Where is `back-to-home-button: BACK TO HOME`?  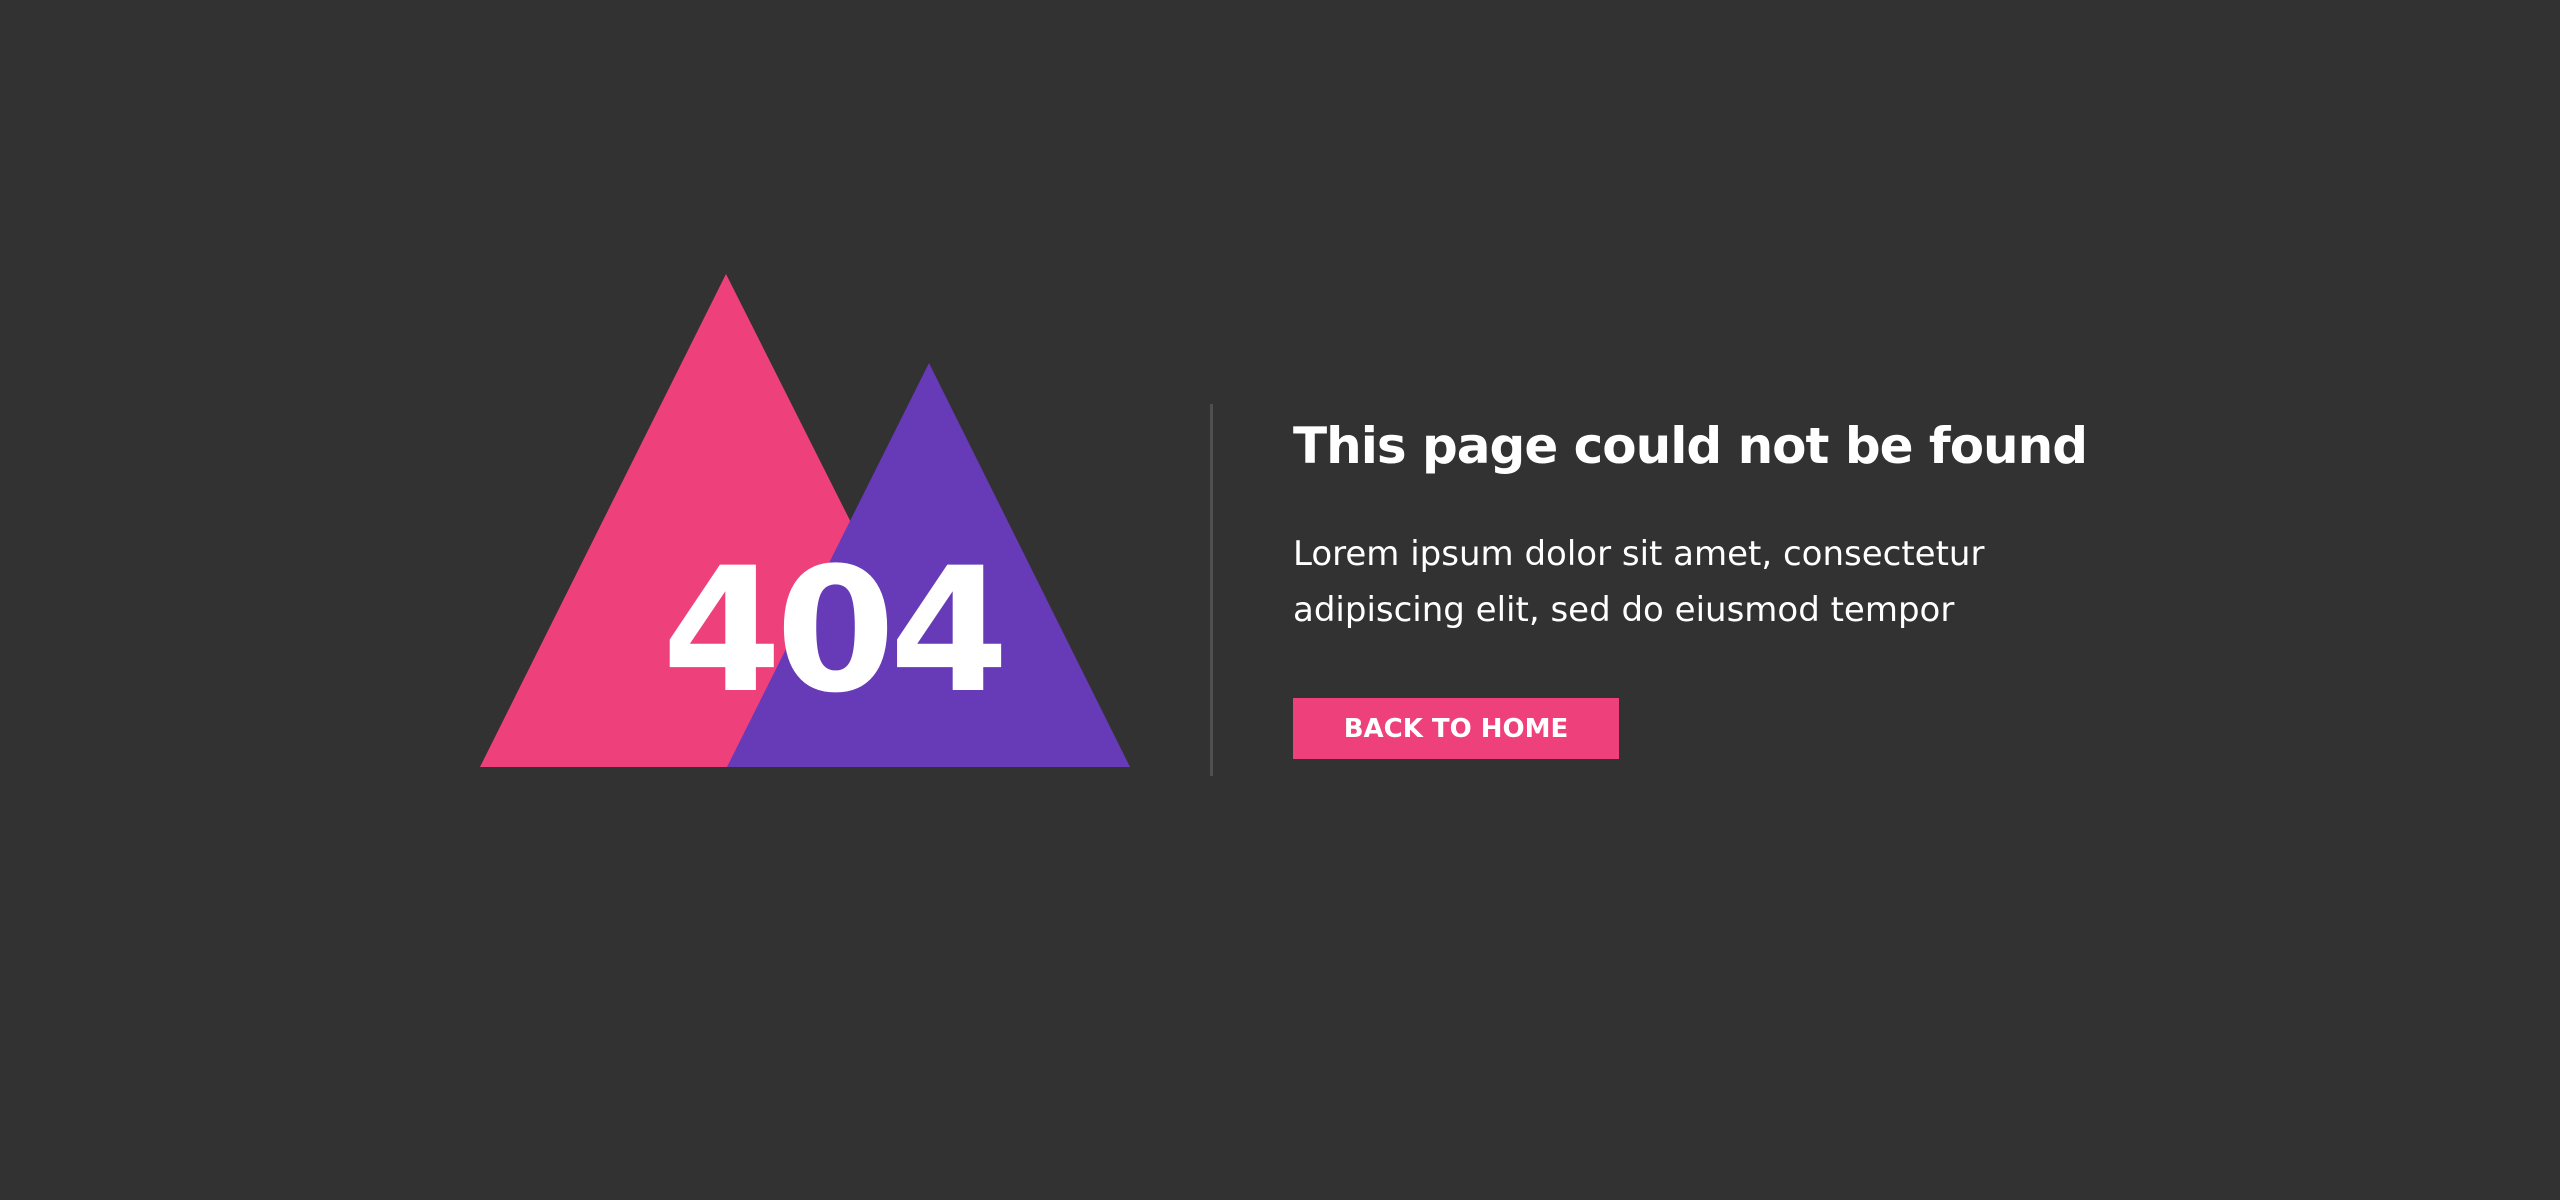 back-to-home-button: BACK TO HOME is located at coordinates (1456, 728).